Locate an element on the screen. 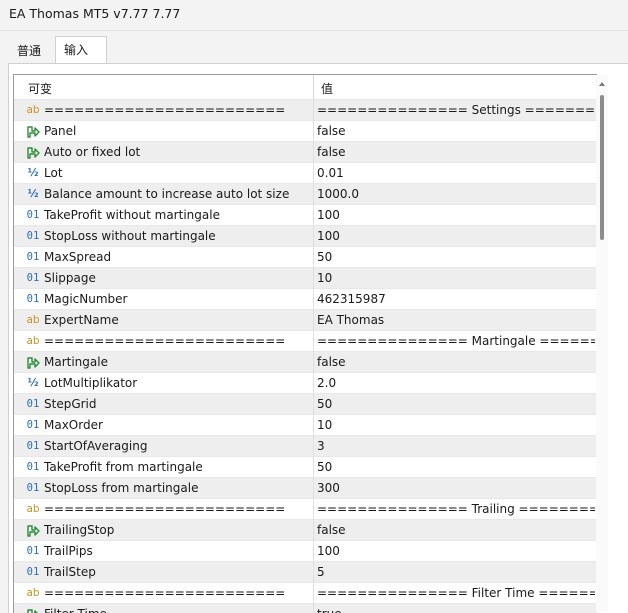 Image resolution: width=628 pixels, height=613 pixels. scrollbar-thumb is located at coordinates (602, 167).